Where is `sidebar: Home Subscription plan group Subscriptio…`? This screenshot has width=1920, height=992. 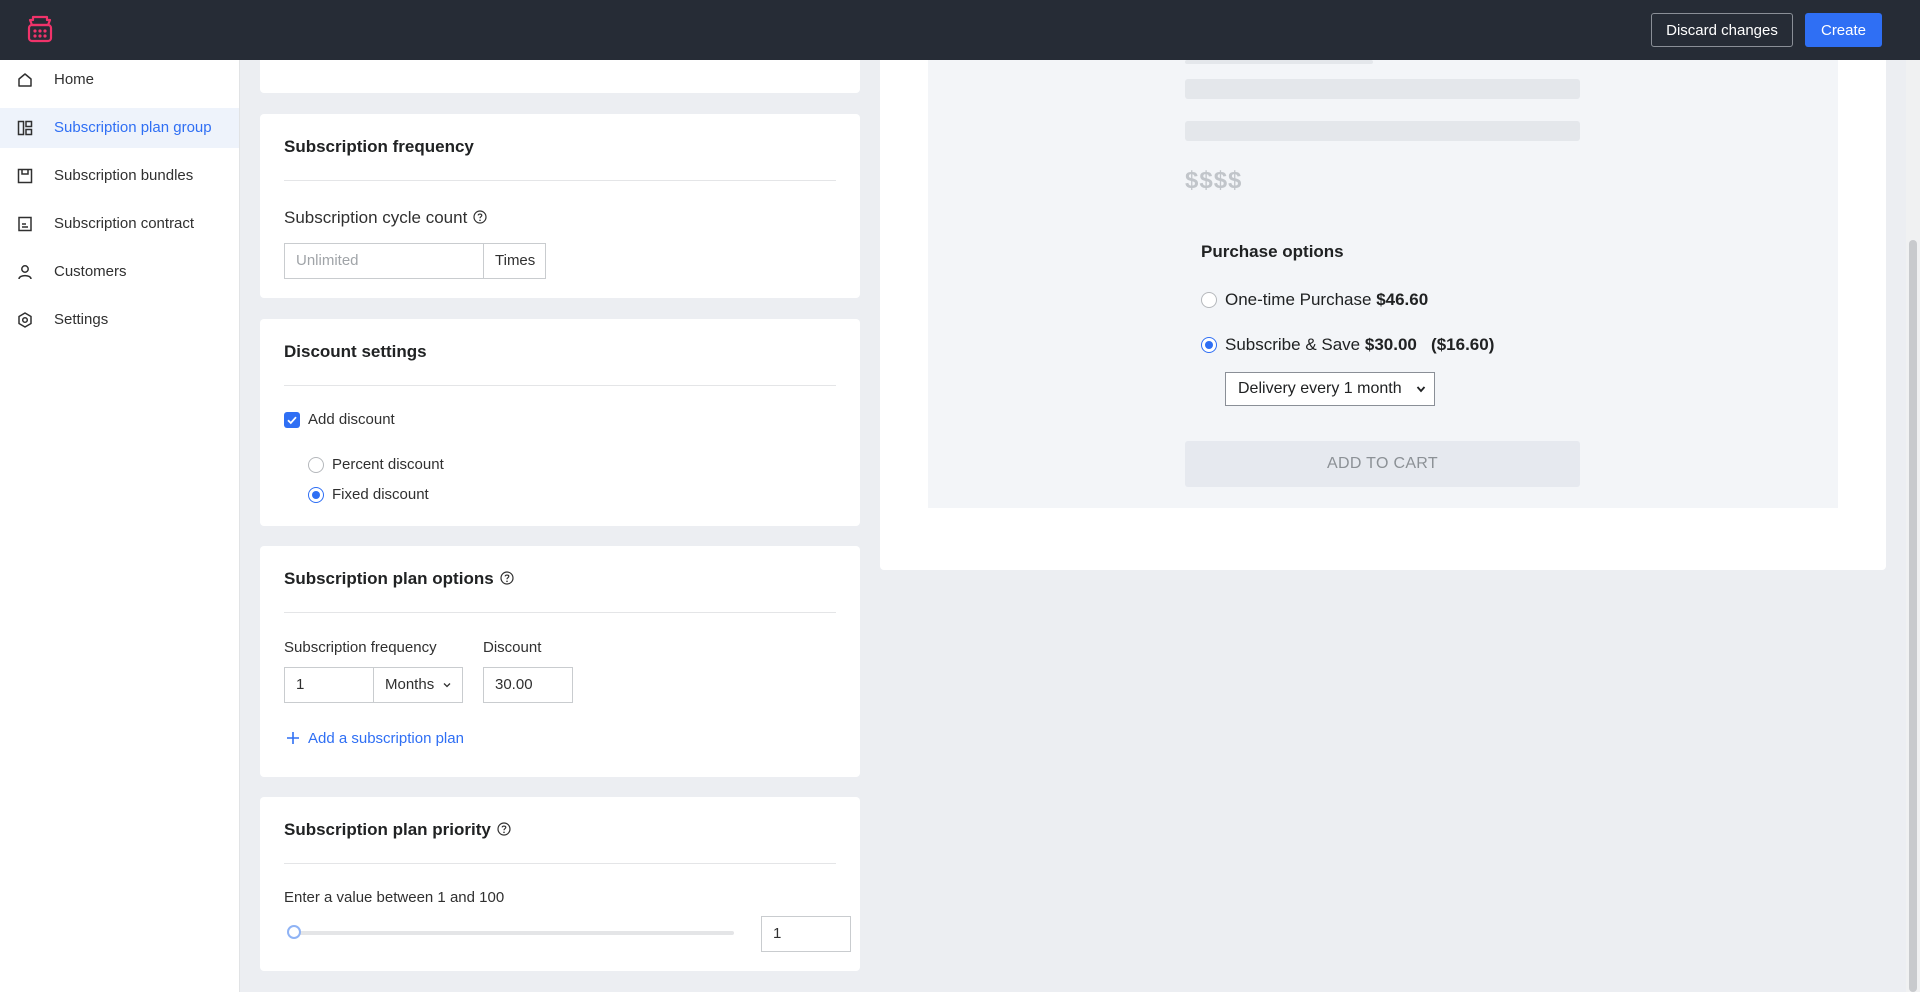
sidebar: Home Subscription plan group Subscriptio… is located at coordinates (120, 526).